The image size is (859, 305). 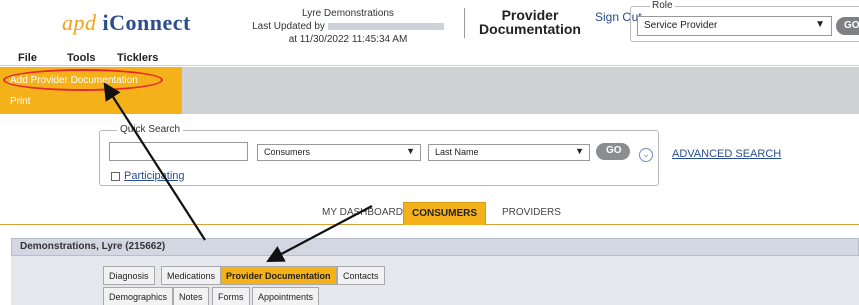 What do you see at coordinates (278, 275) in the screenshot?
I see `tab-provider-documentation: Provider Documentation` at bounding box center [278, 275].